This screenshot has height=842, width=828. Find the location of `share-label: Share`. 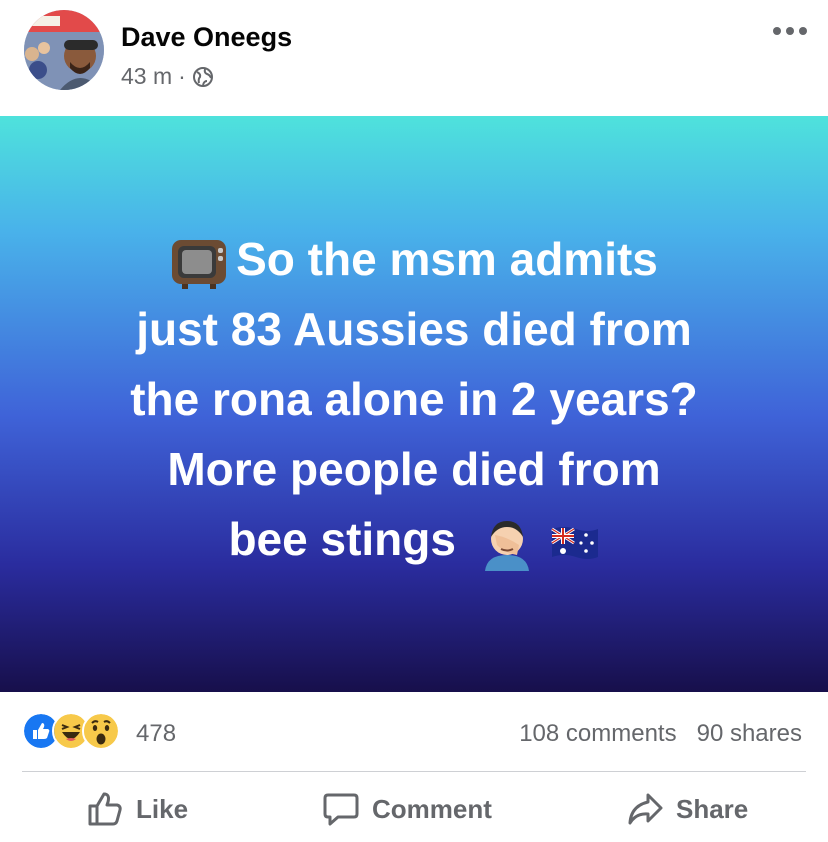

share-label: Share is located at coordinates (712, 808).